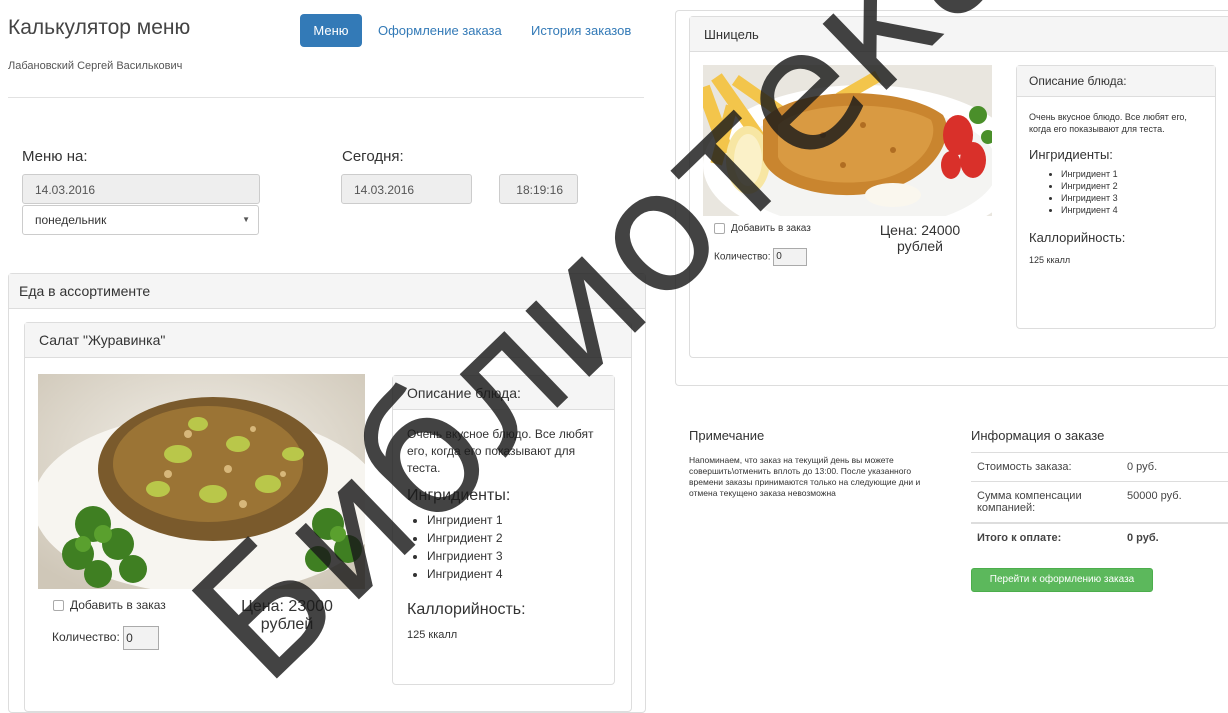 This screenshot has width=1228, height=713. I want to click on quantity-schnitzel: Количество: 0, so click(761, 257).